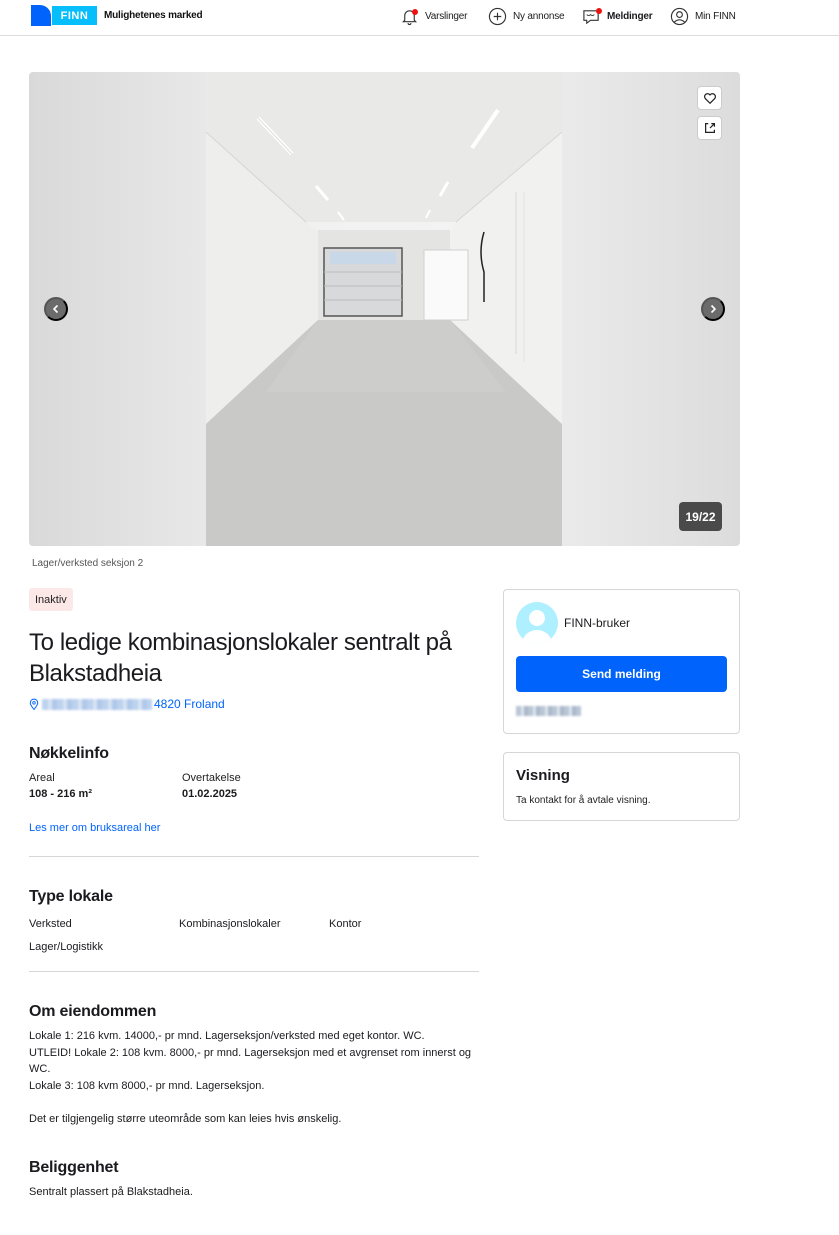 The width and height of the screenshot is (839, 1235). I want to click on finn-logo-box: FINN, so click(74, 15).